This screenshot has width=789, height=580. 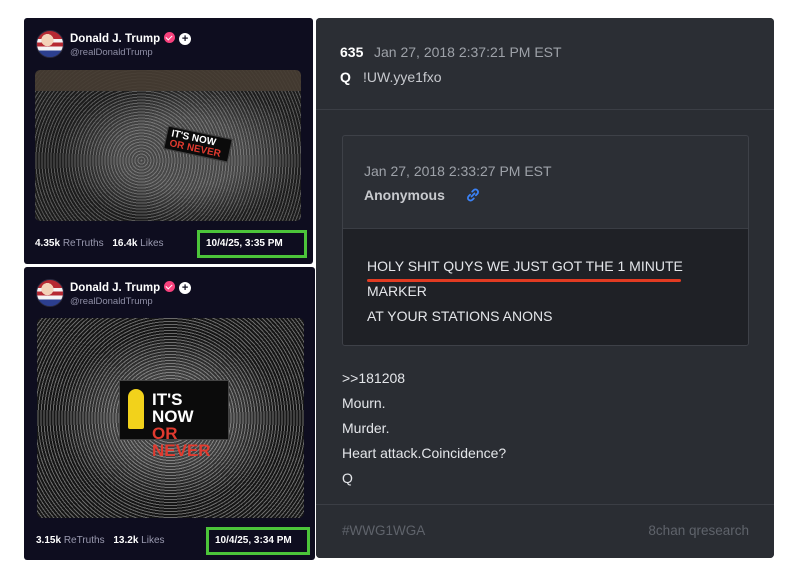 I want to click on post-body-line: Mourn., so click(x=364, y=403).